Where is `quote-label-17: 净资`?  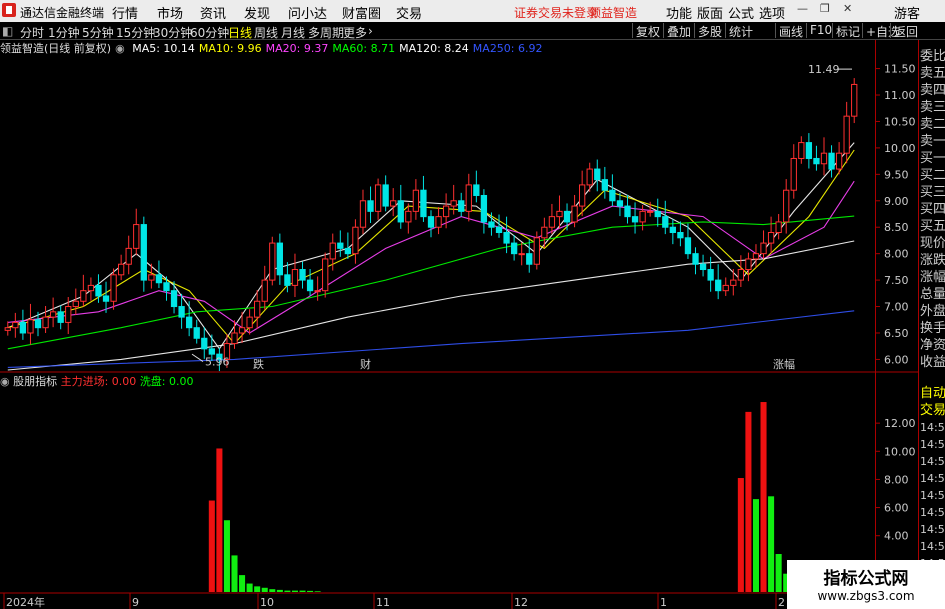
quote-label-17: 净资 is located at coordinates (932, 345).